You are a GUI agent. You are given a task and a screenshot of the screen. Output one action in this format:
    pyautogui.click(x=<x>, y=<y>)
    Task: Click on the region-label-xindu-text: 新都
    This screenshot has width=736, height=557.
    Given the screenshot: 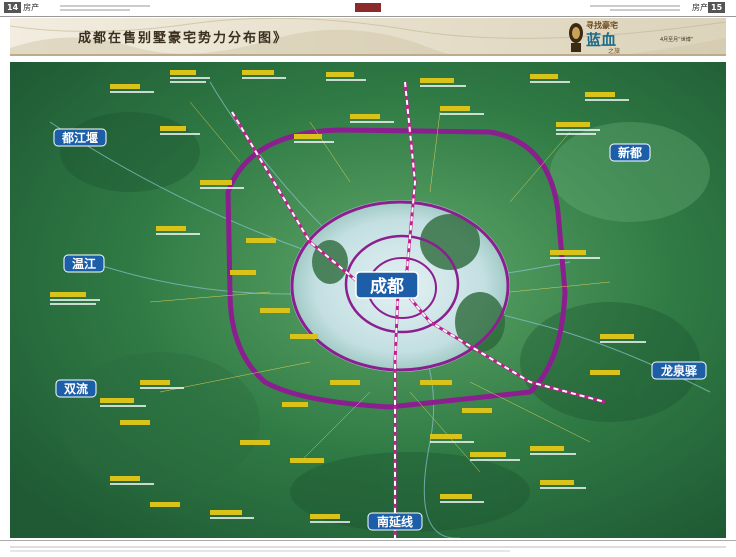 What is the action you would take?
    pyautogui.click(x=630, y=152)
    